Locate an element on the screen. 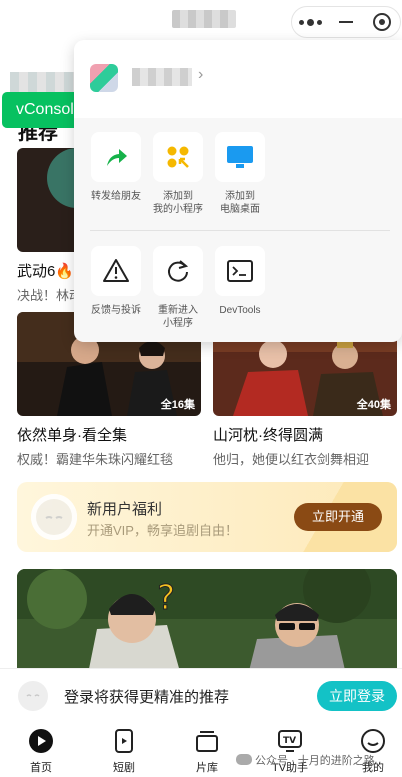  user-info-blurred is located at coordinates (46, 82).